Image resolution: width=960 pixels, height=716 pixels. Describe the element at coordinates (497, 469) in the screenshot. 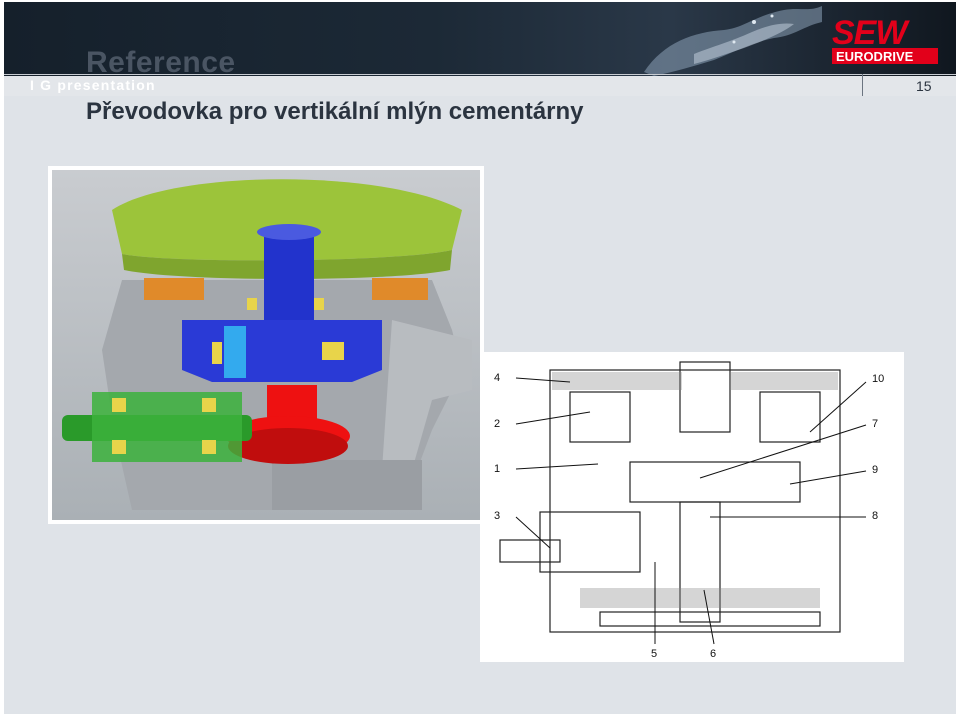

I see `callout-label: 1` at that location.